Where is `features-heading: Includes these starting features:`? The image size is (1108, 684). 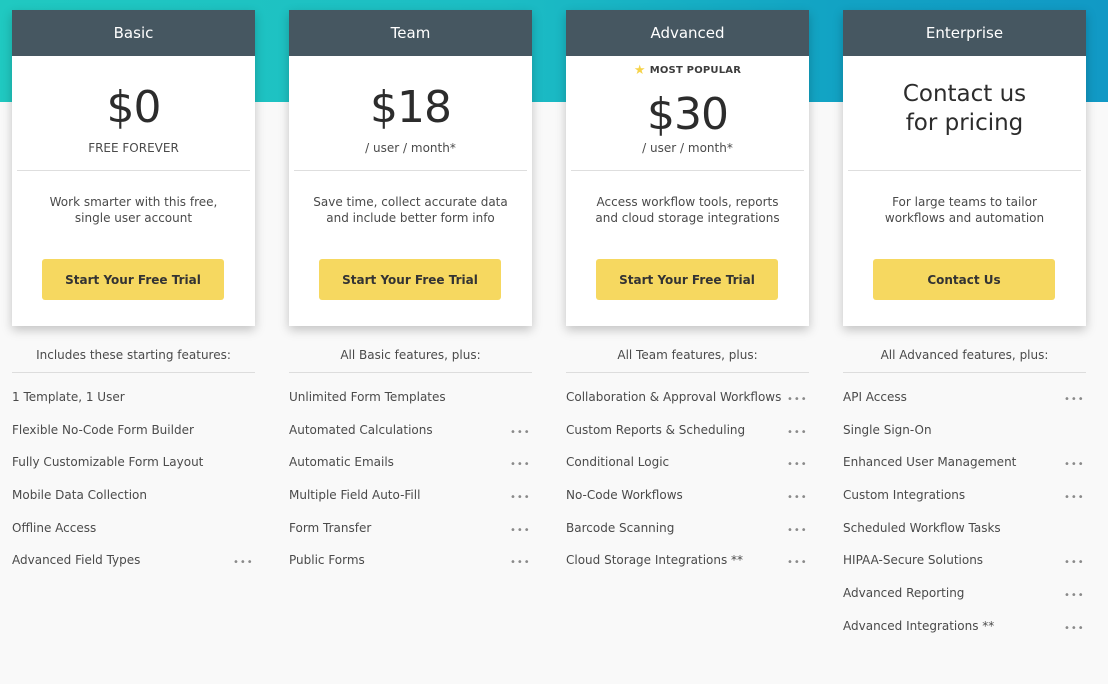 features-heading: Includes these starting features: is located at coordinates (133, 355).